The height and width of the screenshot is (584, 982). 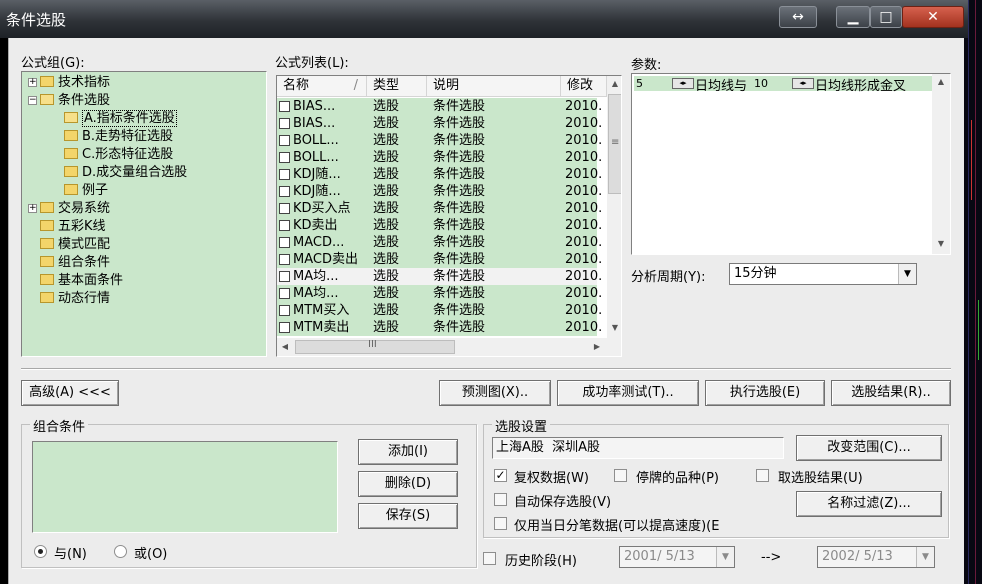 I want to click on tree-node-colorbar: 五彩K线, so click(x=73, y=227).